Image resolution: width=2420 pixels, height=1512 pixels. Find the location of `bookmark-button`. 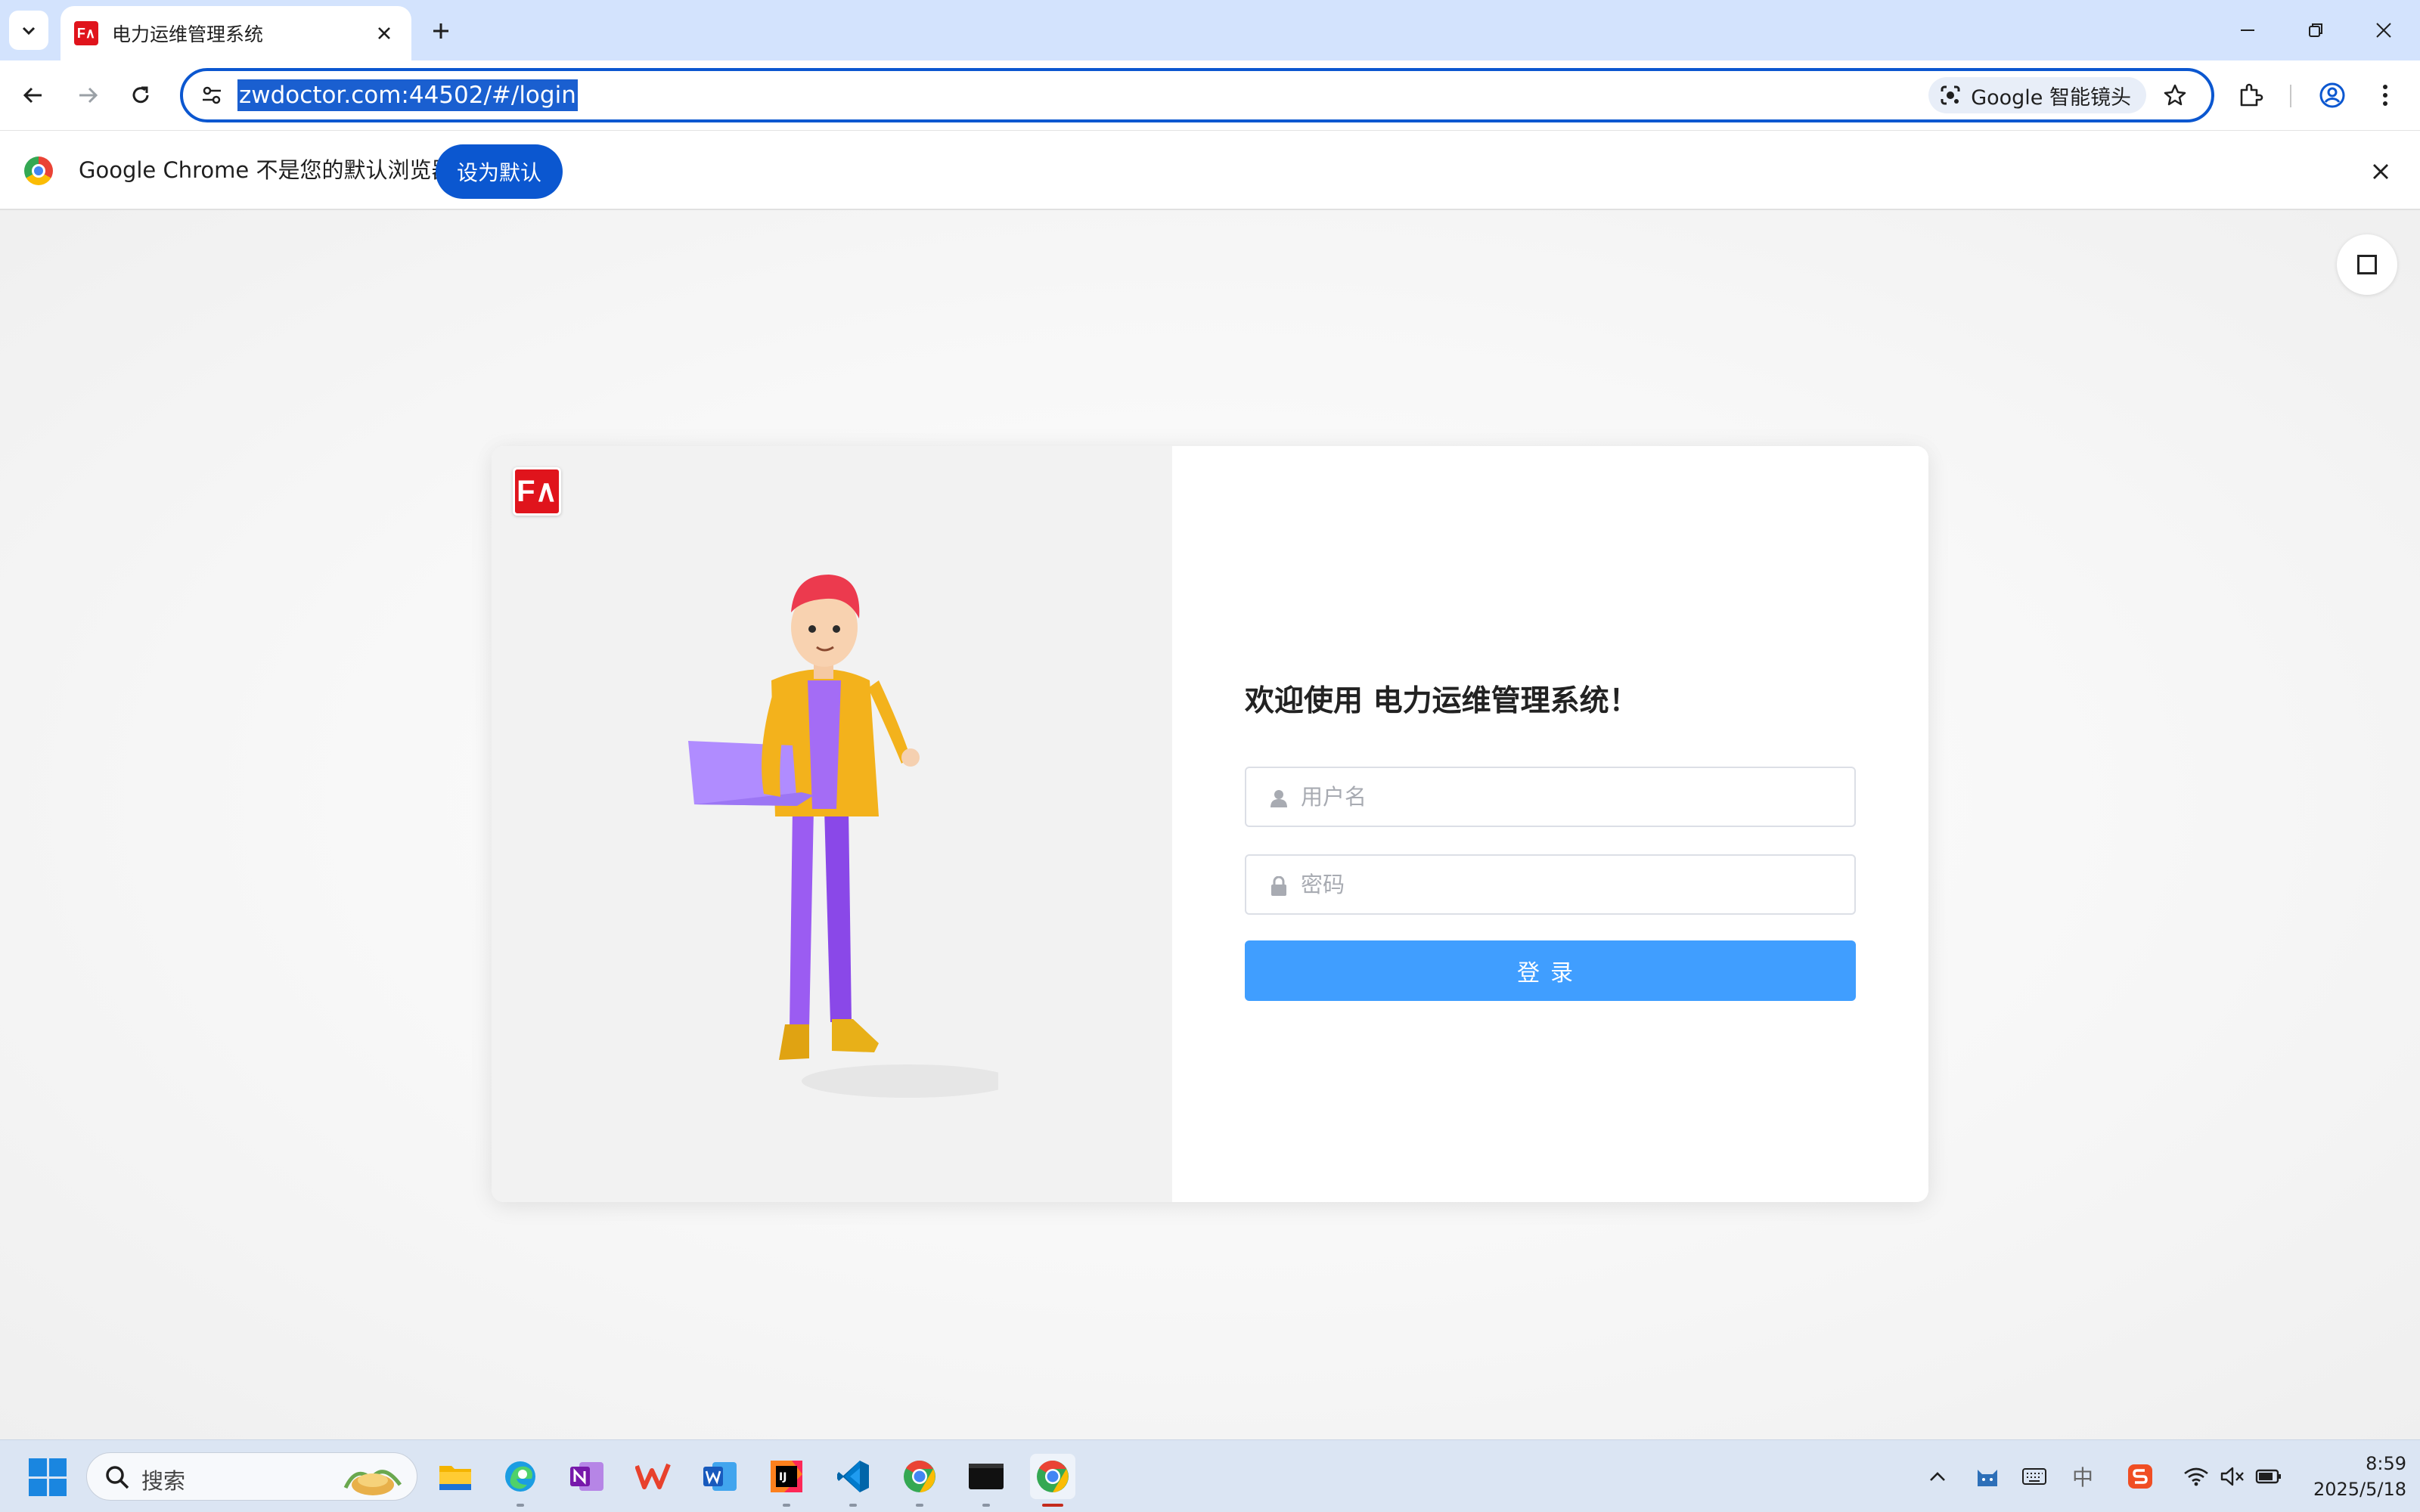

bookmark-button is located at coordinates (2175, 95).